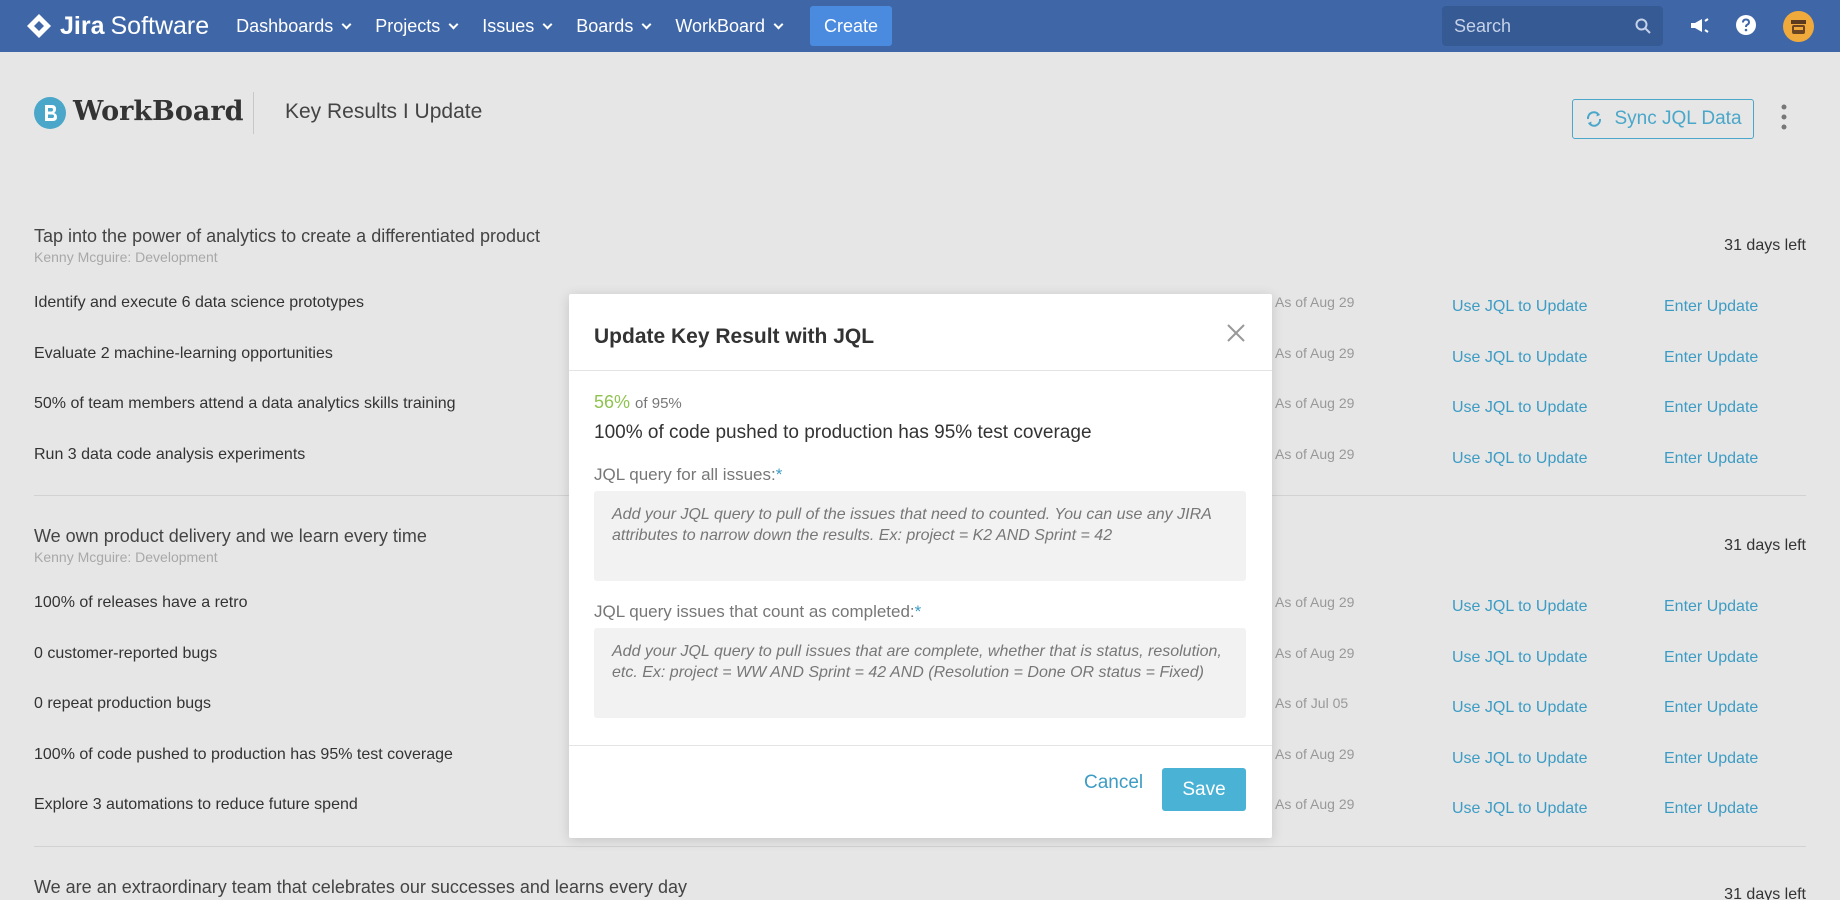 This screenshot has height=900, width=1840. I want to click on workboard-logo-icon, so click(50, 113).